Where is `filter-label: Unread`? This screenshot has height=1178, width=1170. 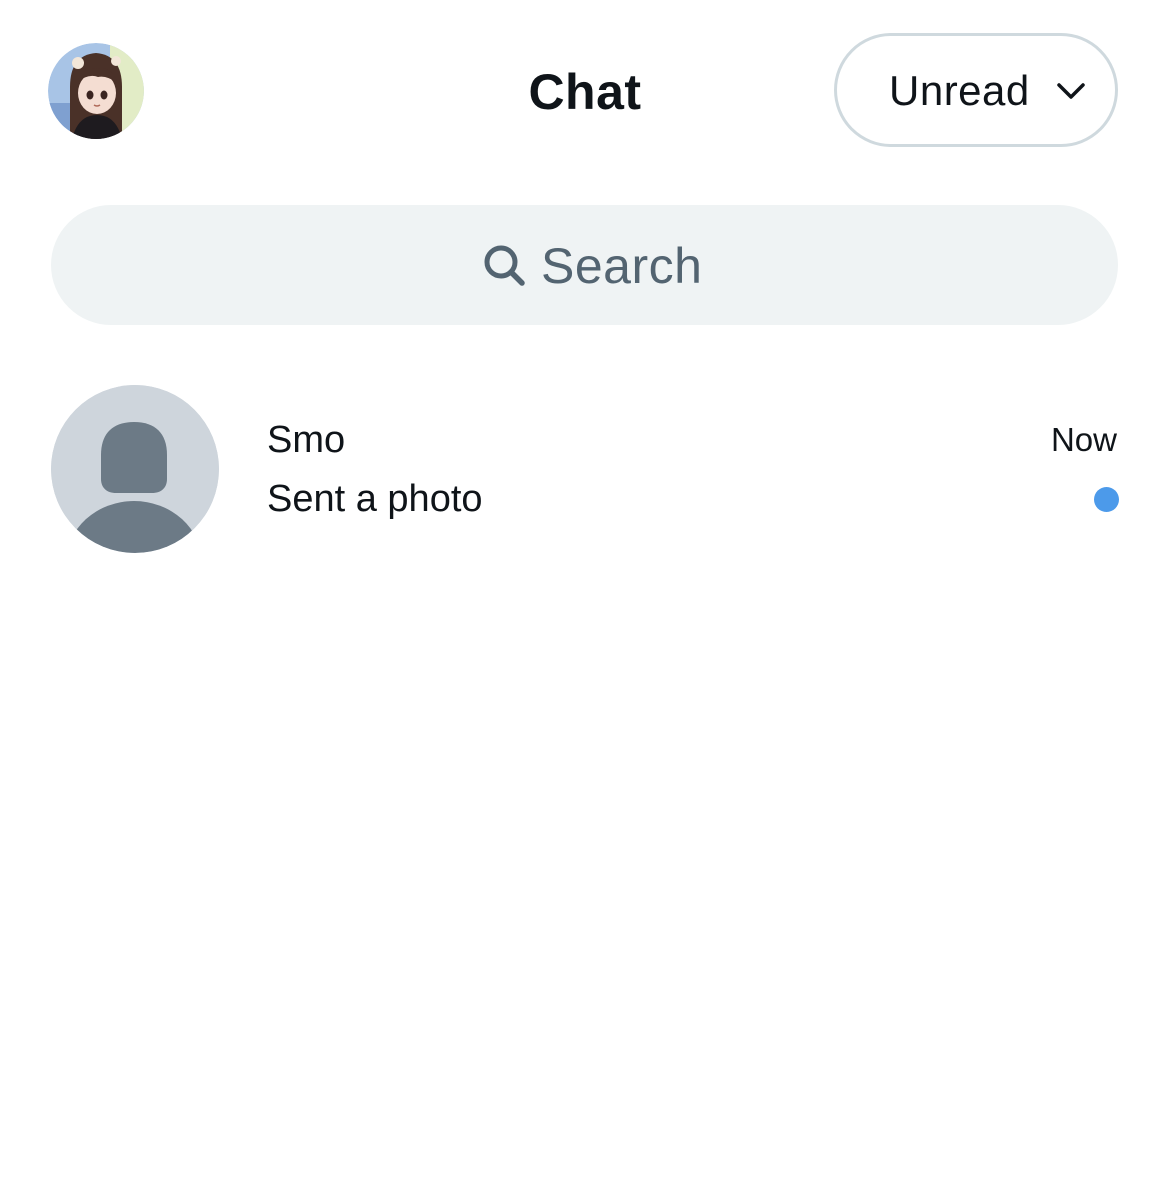 filter-label: Unread is located at coordinates (959, 90).